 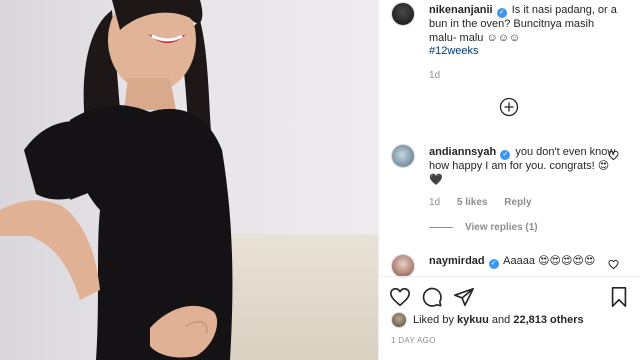 I want to click on caption-username: nikenanjanii, so click(x=461, y=10).